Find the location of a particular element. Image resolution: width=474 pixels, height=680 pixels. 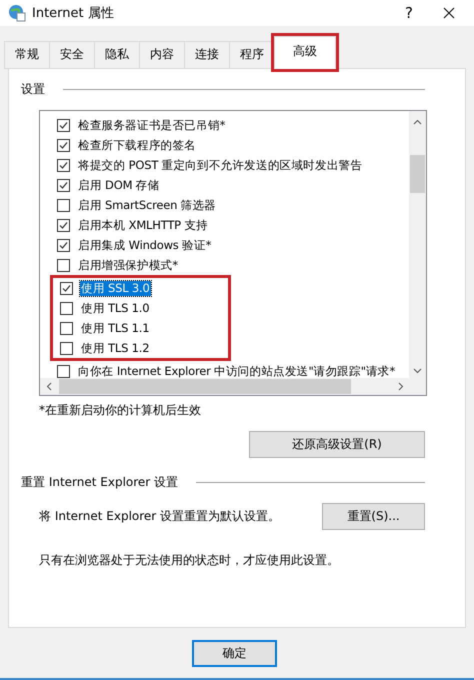

close-icon is located at coordinates (449, 13).